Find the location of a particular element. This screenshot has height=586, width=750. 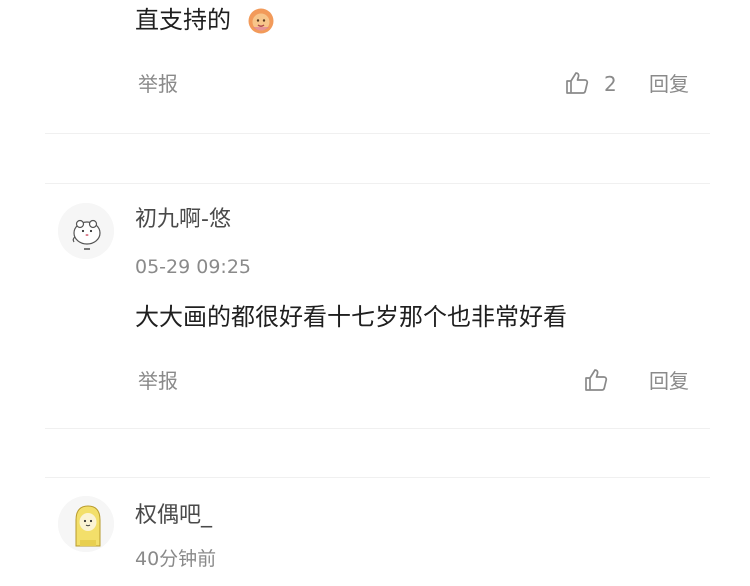

hamster-avatar-icon is located at coordinates (86, 231).